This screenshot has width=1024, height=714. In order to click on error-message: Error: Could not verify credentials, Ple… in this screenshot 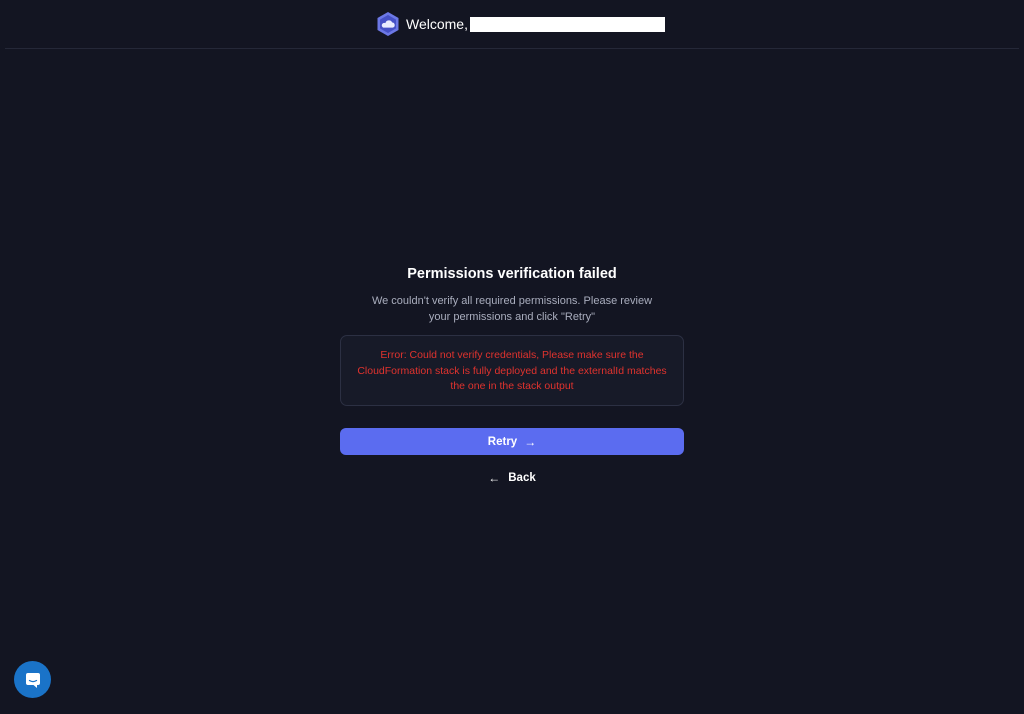, I will do `click(512, 370)`.